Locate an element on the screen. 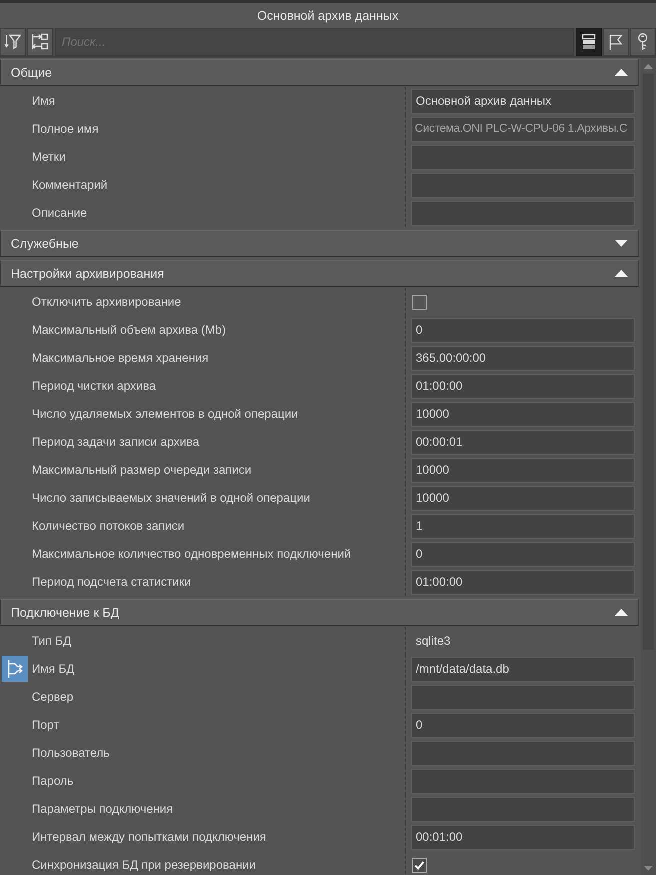 Image resolution: width=656 pixels, height=875 pixels. property-label: Пароль is located at coordinates (53, 781).